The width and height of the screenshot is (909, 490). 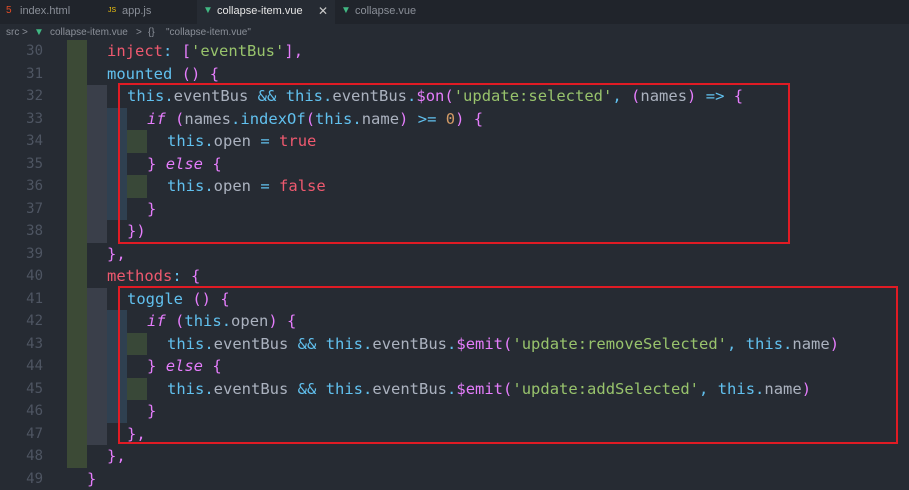 What do you see at coordinates (21, 141) in the screenshot?
I see `line-number: 34` at bounding box center [21, 141].